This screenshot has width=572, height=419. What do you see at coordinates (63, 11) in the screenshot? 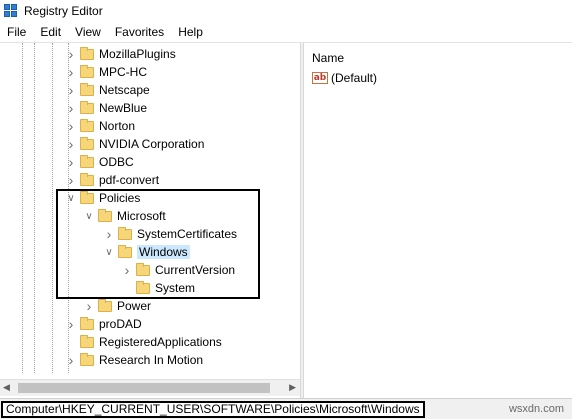
I see `window-title: Registry Editor` at bounding box center [63, 11].